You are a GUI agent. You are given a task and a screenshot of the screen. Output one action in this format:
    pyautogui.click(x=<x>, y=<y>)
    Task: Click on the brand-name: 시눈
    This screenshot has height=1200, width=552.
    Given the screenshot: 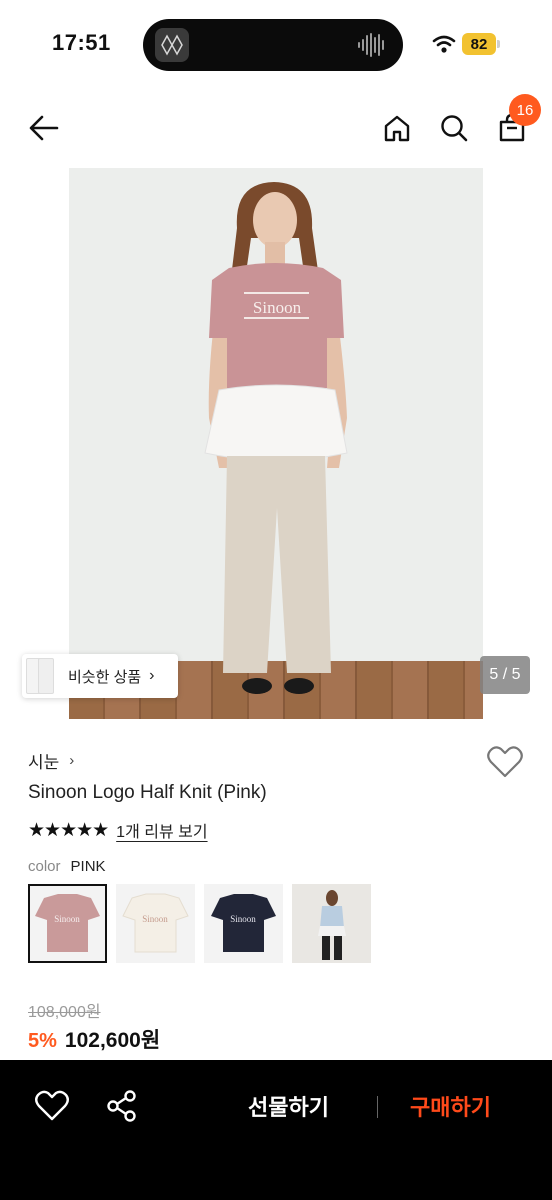 What is the action you would take?
    pyautogui.click(x=44, y=762)
    